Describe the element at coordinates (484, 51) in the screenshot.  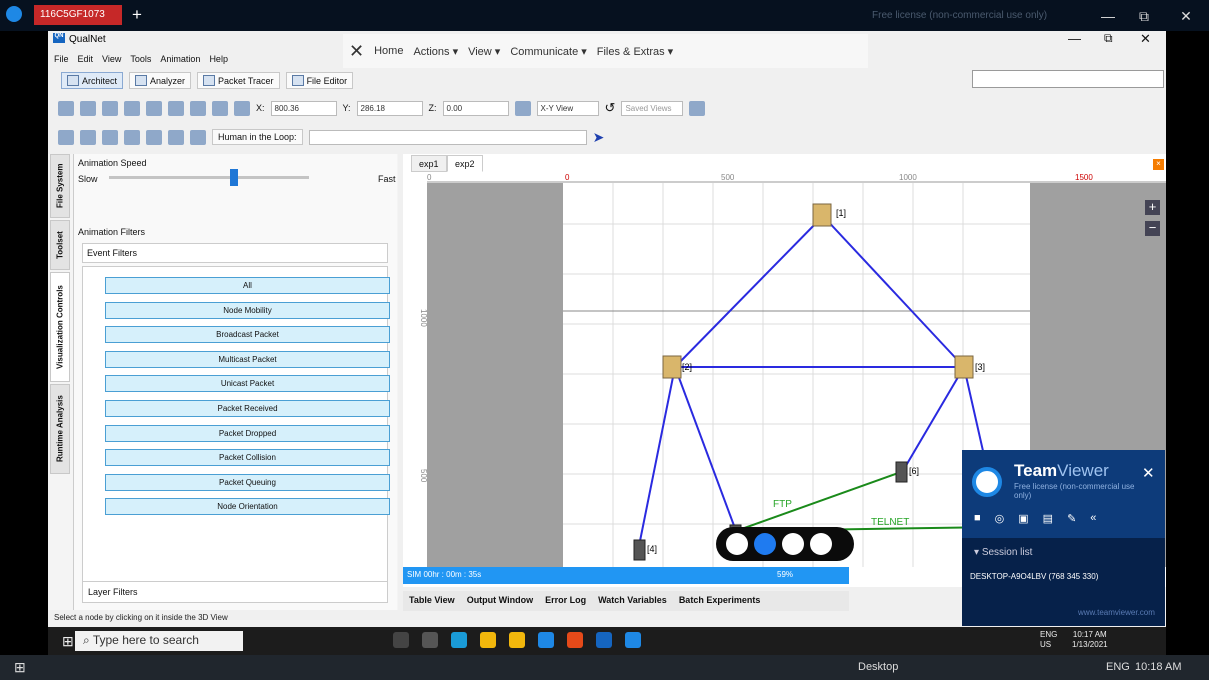
I see `tv-view-button: View ▾` at that location.